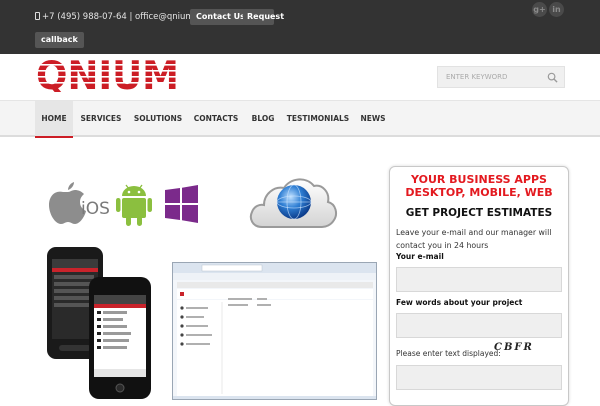 Image resolution: width=600 pixels, height=406 pixels. Describe the element at coordinates (99, 323) in the screenshot. I see `smartphones-image` at that location.